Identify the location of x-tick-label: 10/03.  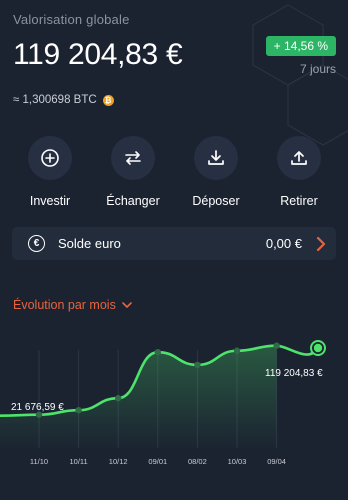
(237, 461).